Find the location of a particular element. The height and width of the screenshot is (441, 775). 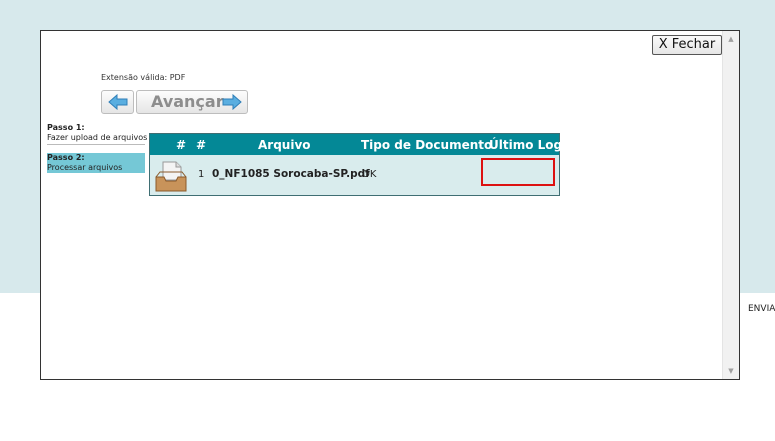

scroll-down-icon: ▼ is located at coordinates (731, 371).